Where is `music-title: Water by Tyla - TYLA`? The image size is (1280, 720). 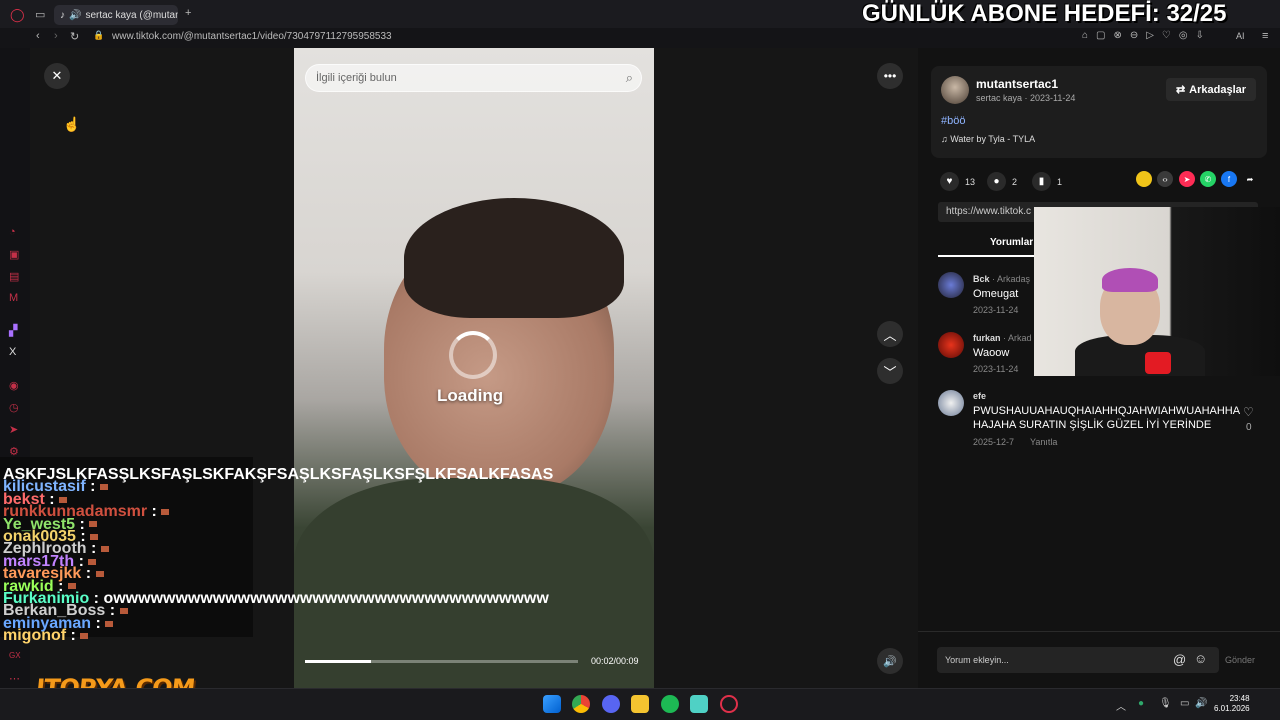 music-title: Water by Tyla - TYLA is located at coordinates (993, 139).